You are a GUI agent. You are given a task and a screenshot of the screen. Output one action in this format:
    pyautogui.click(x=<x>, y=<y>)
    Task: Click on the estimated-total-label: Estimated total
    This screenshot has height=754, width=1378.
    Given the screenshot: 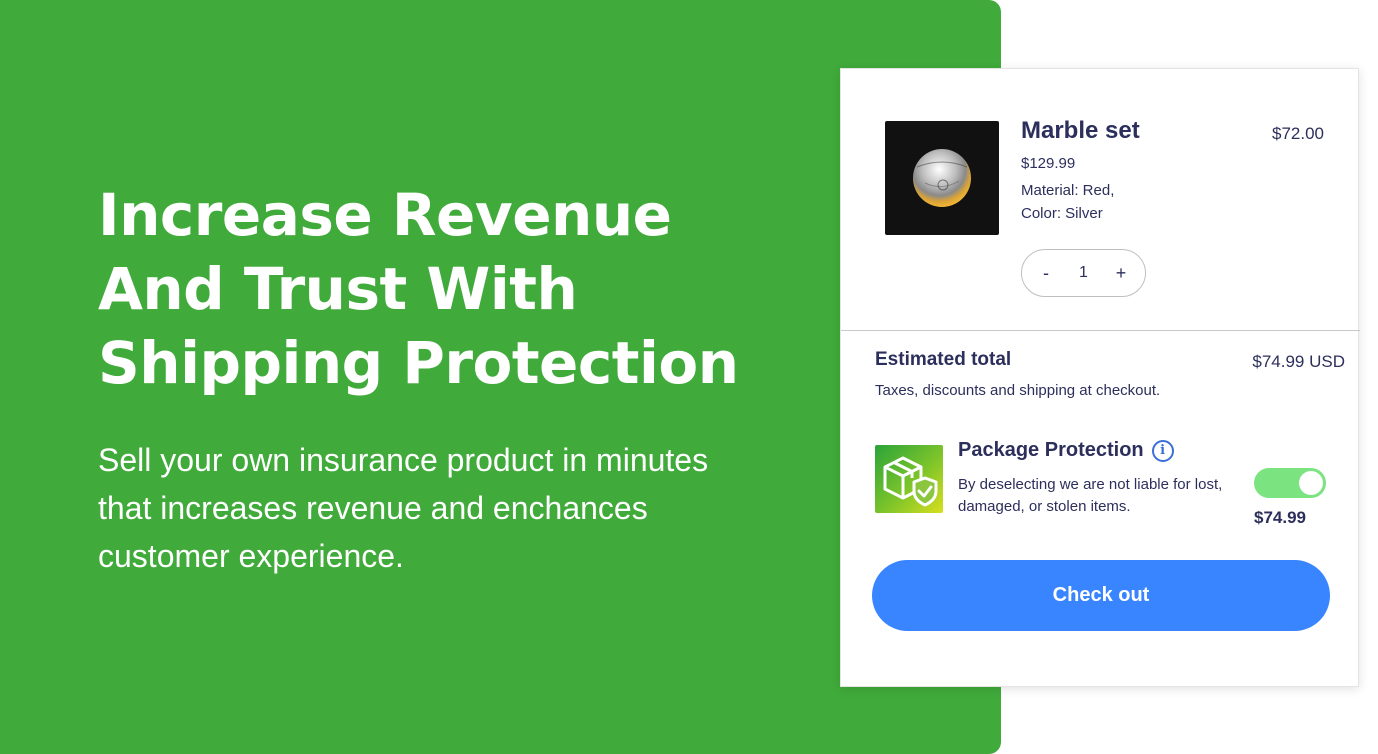 What is the action you would take?
    pyautogui.click(x=943, y=359)
    